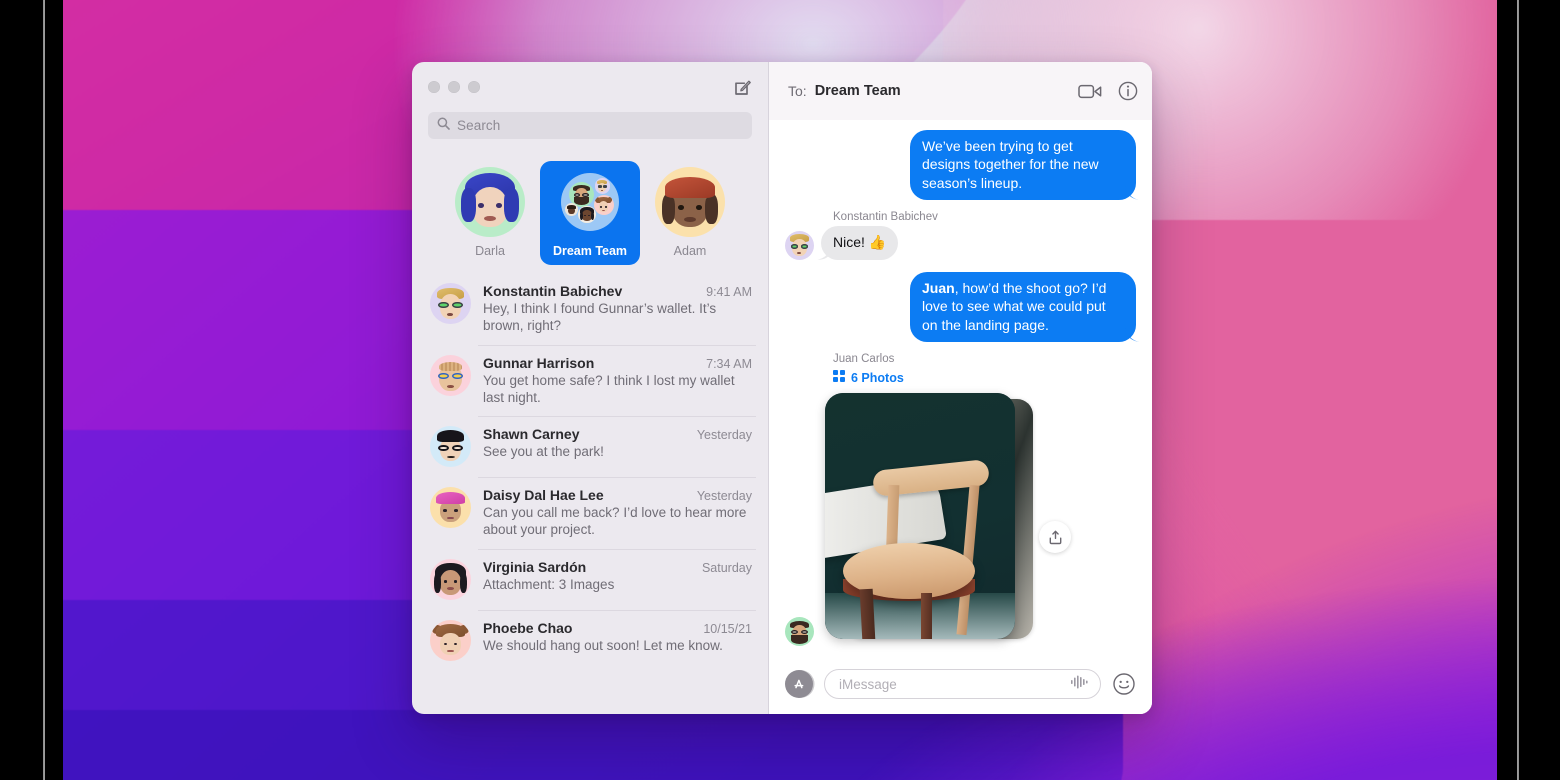  Describe the element at coordinates (450, 447) in the screenshot. I see `memoji-shawn-avatar` at that location.